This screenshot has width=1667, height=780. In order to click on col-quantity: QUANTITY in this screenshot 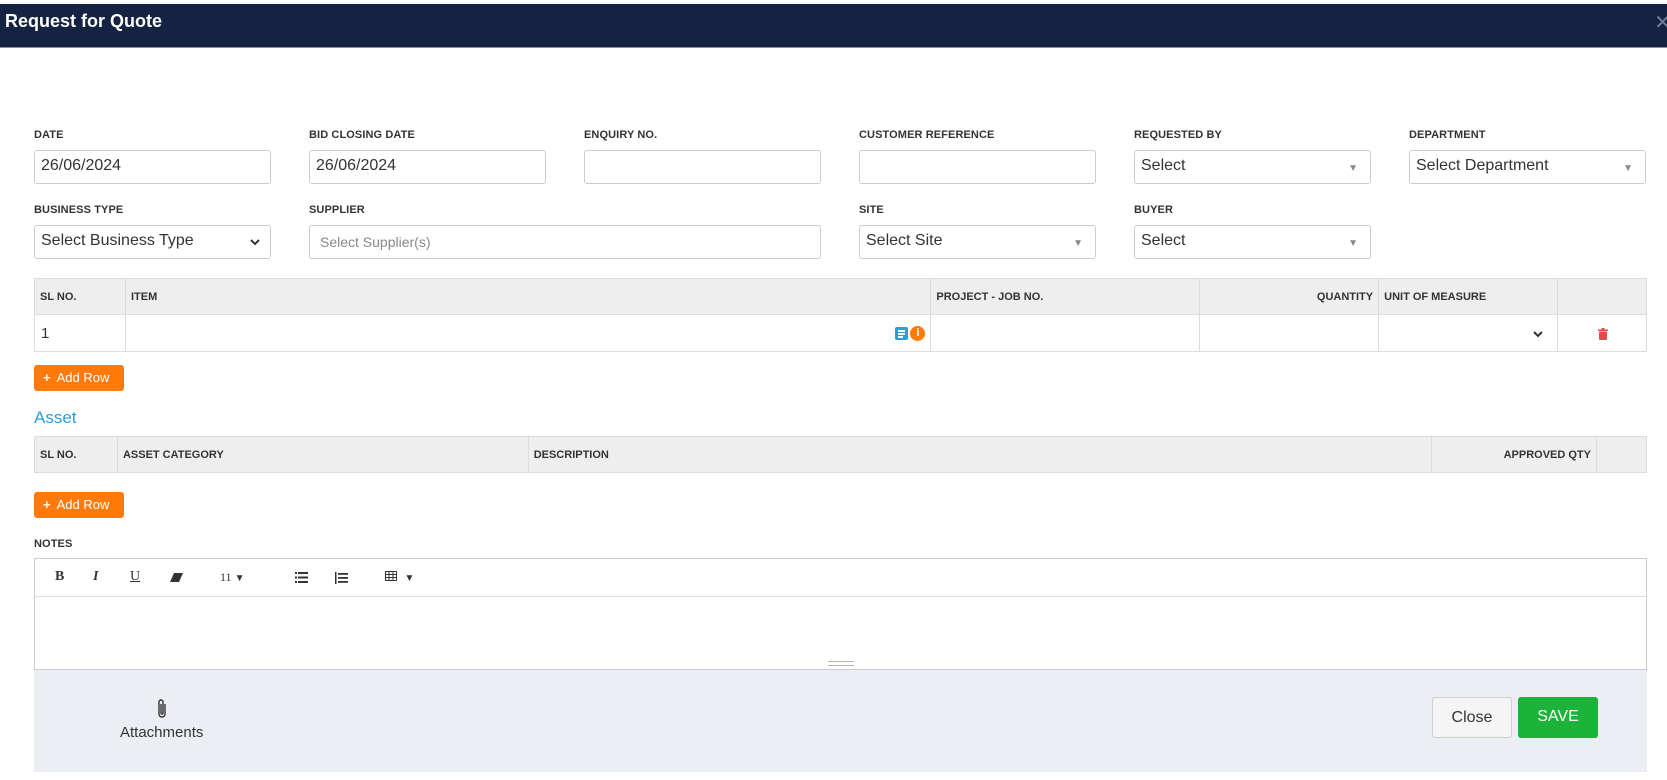, I will do `click(1289, 296)`.